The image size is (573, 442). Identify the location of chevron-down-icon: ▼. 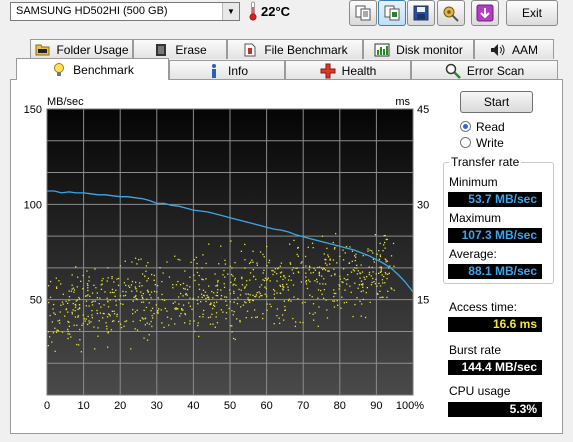
(230, 11).